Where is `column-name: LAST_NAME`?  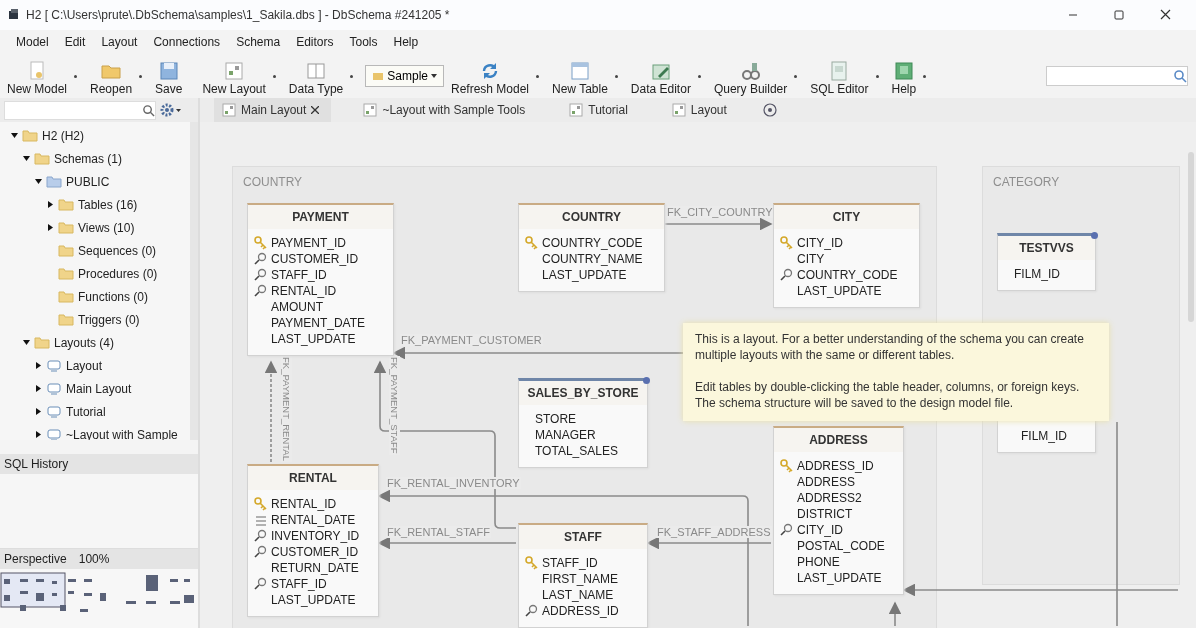
column-name: LAST_NAME is located at coordinates (578, 595).